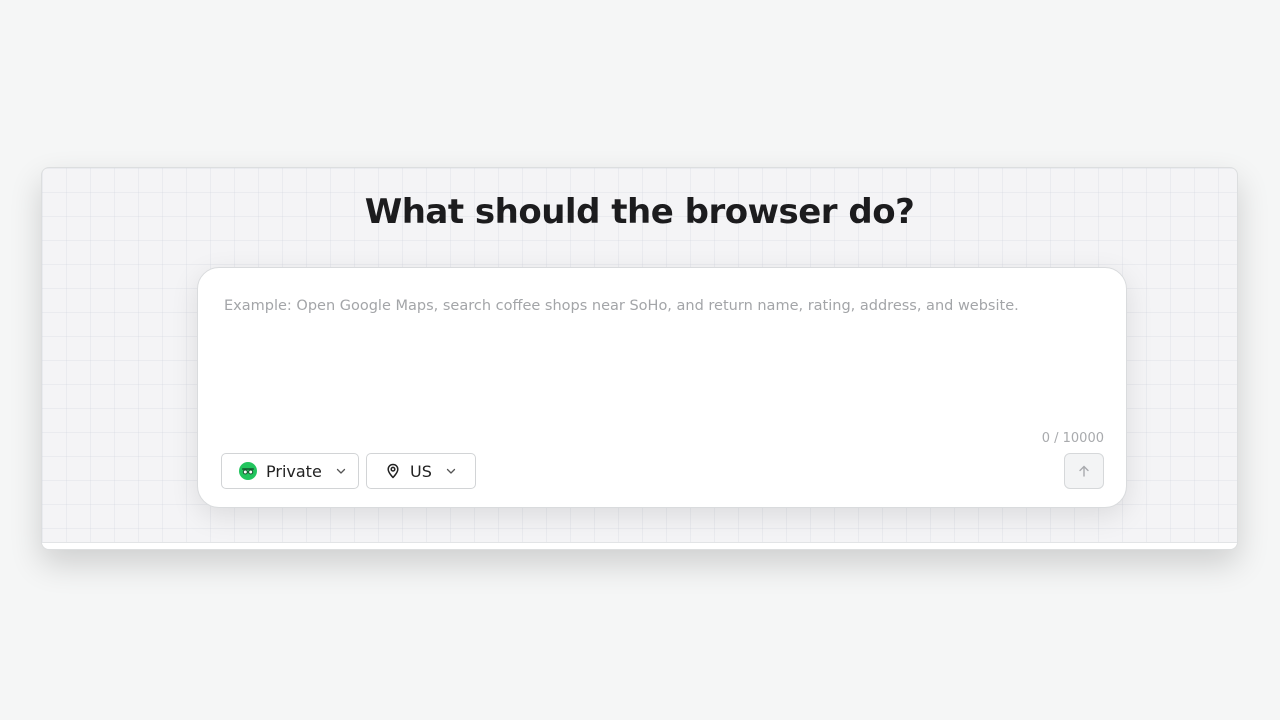 This screenshot has height=720, width=1280. I want to click on arrow-up-icon, so click(1084, 471).